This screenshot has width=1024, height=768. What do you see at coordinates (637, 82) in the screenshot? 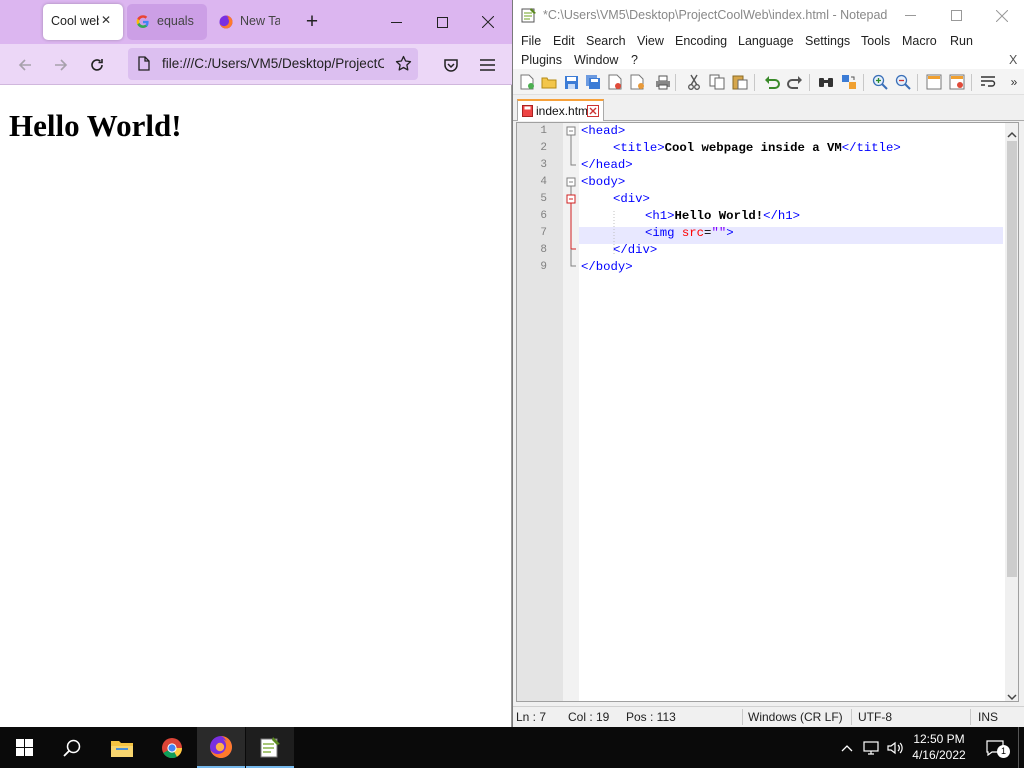
I see `close-all-icon` at bounding box center [637, 82].